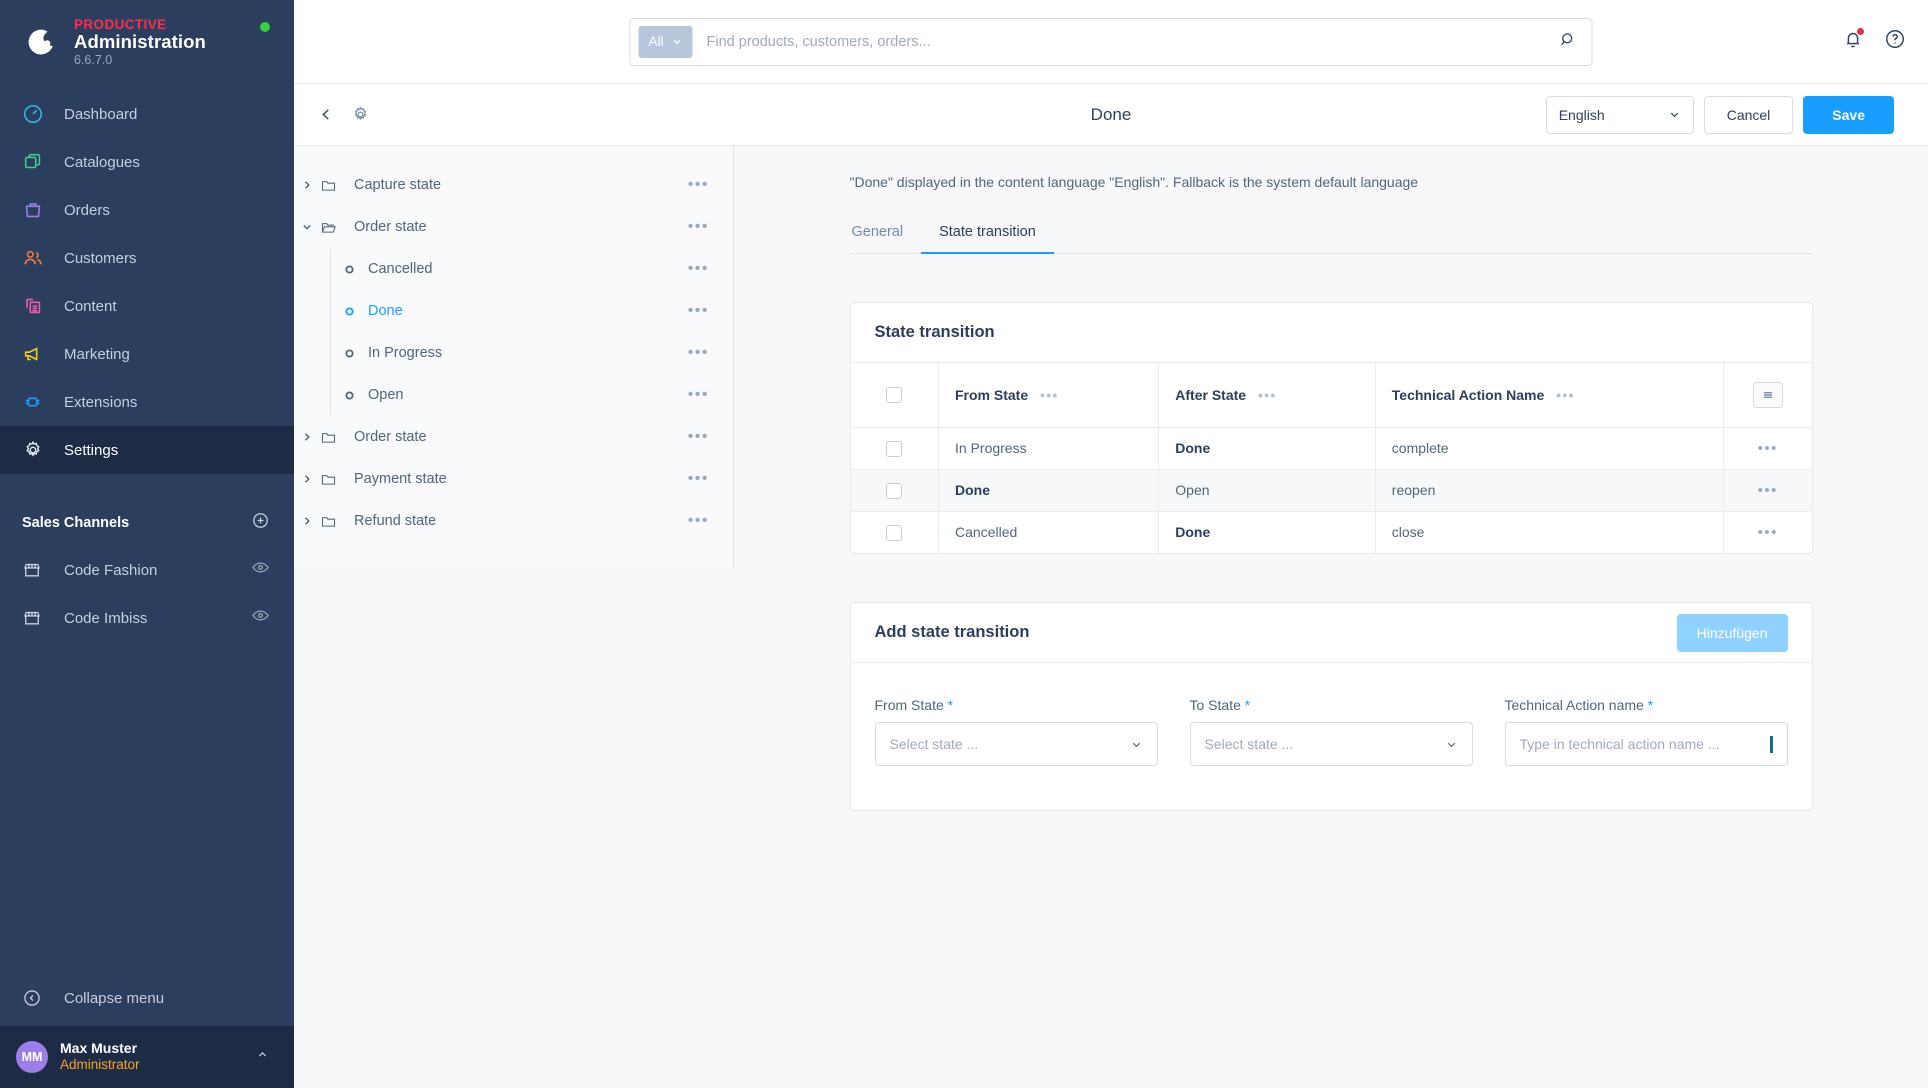  Describe the element at coordinates (513, 185) in the screenshot. I see `tree-item-capture-state: Capture state •••` at that location.